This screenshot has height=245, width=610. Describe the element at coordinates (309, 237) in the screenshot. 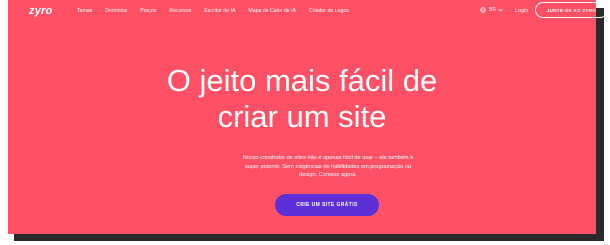

I see `window-shadow-bottom` at that location.